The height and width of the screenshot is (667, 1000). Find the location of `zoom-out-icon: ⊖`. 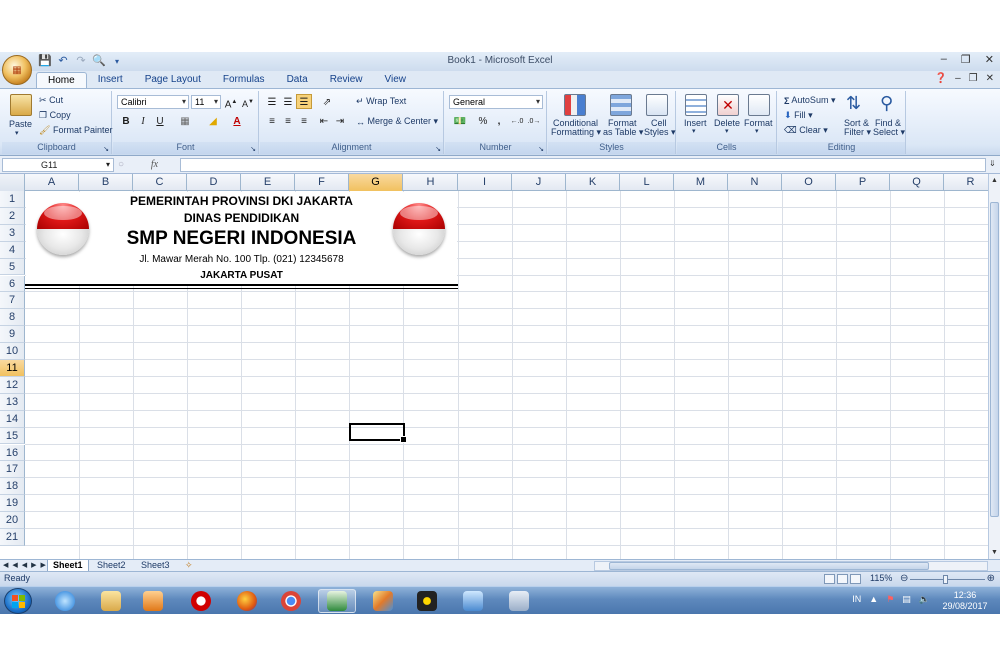

zoom-out-icon: ⊖ is located at coordinates (904, 578).